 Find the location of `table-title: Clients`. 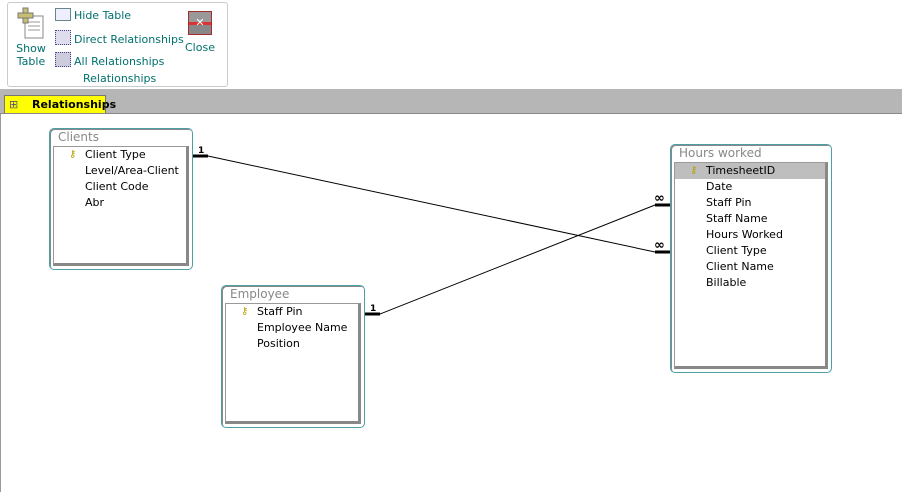

table-title: Clients is located at coordinates (78, 137).